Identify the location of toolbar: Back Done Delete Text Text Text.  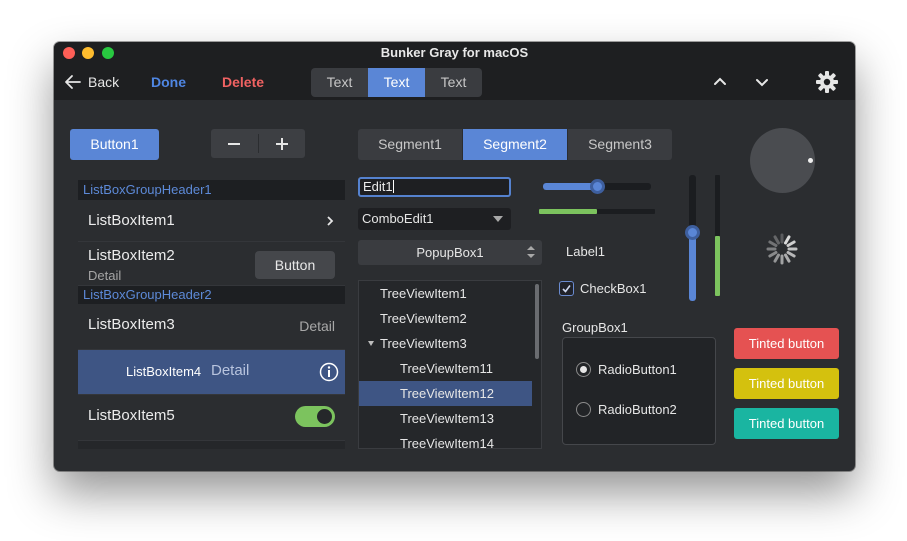
(454, 82).